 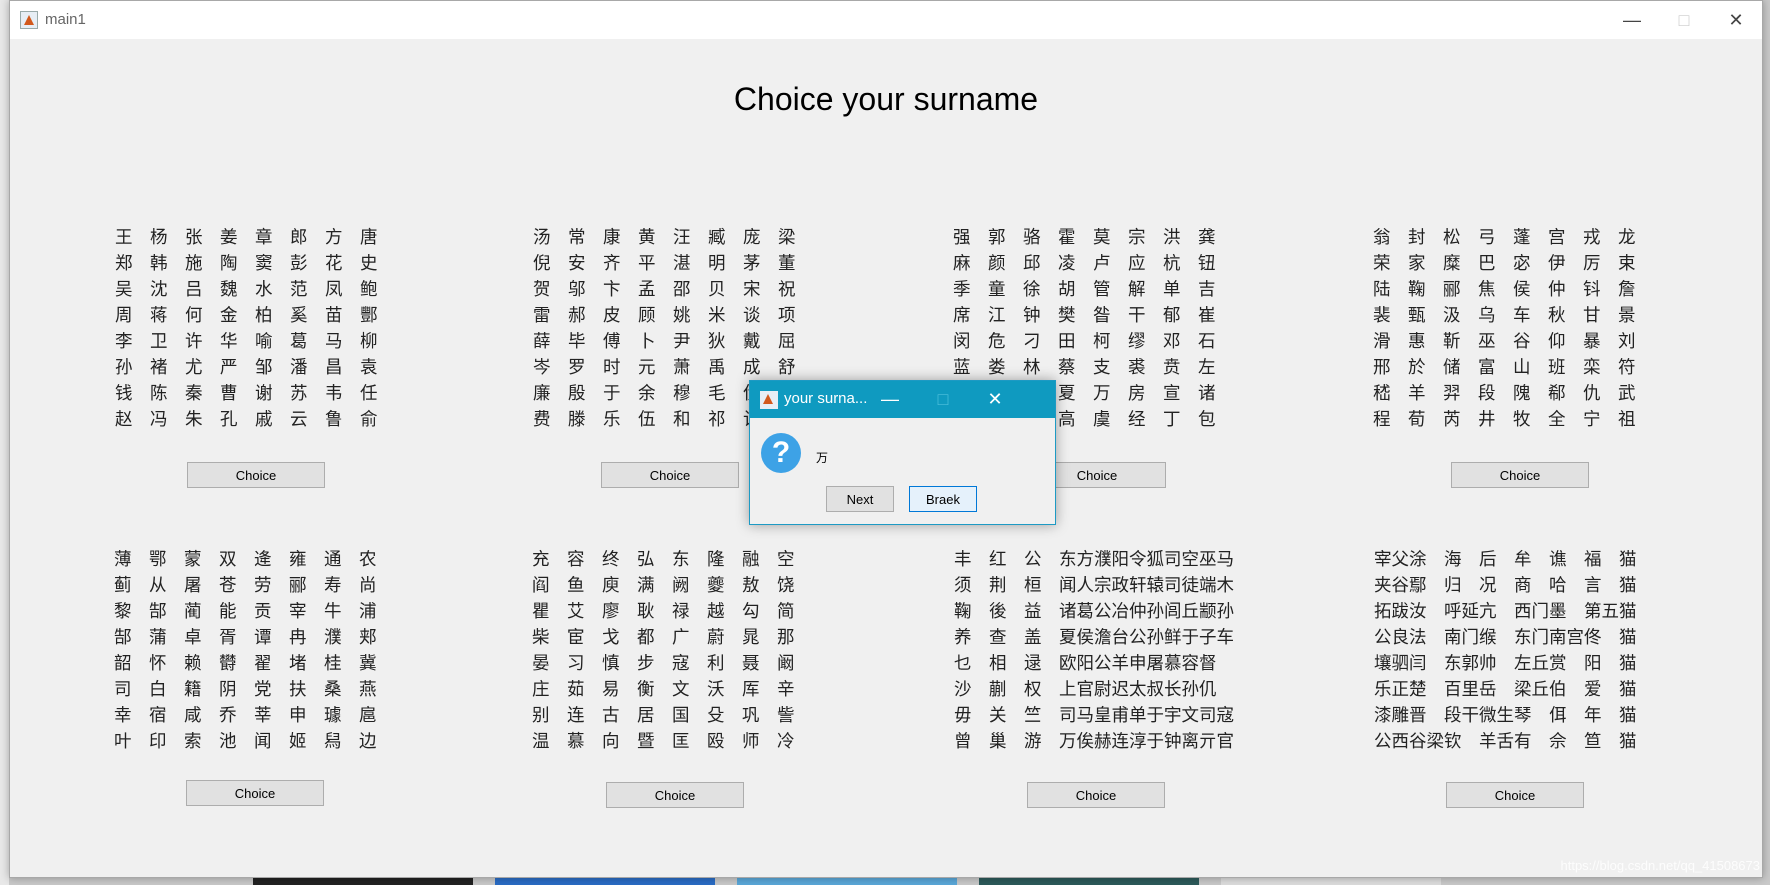 What do you see at coordinates (124, 264) in the screenshot?
I see `surname-cell: 郑` at bounding box center [124, 264].